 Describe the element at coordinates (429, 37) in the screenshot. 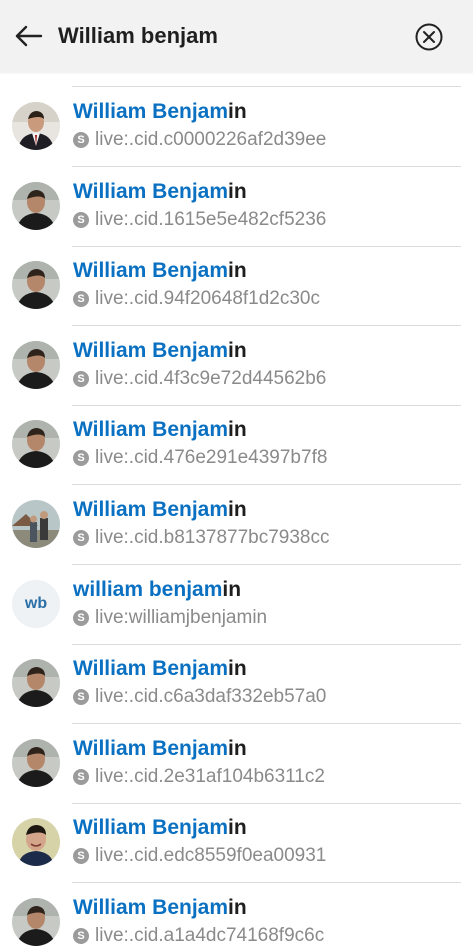

I see `circle-x-icon` at that location.